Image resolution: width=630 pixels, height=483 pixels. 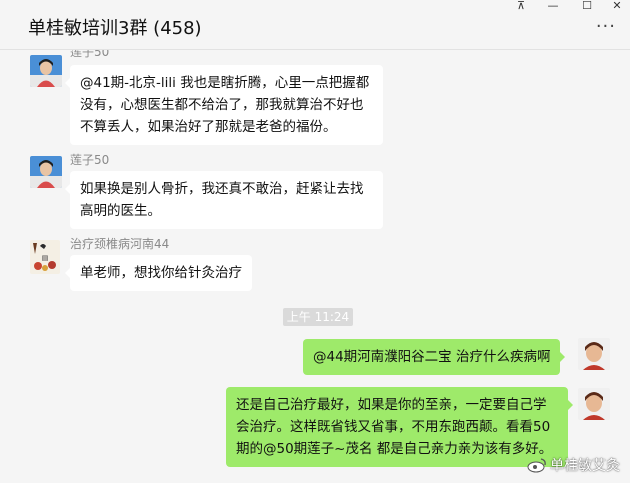 I want to click on more-options-icon: ···, so click(x=606, y=27).